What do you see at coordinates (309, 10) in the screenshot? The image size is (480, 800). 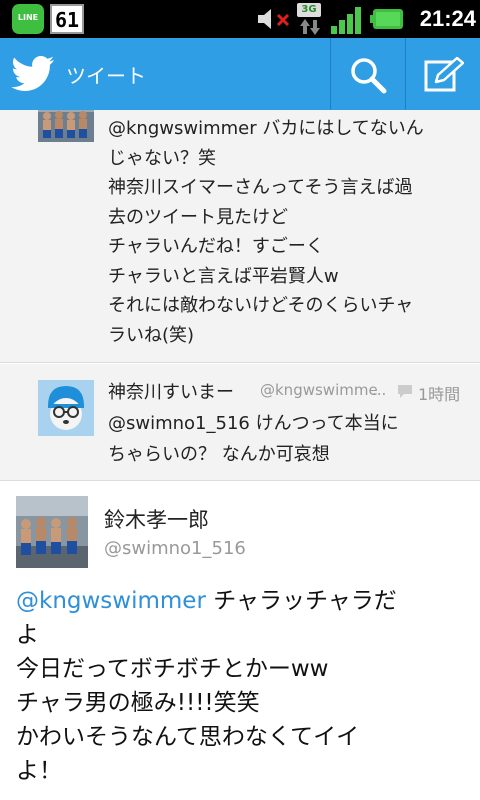 I see `network-label: 3G` at bounding box center [309, 10].